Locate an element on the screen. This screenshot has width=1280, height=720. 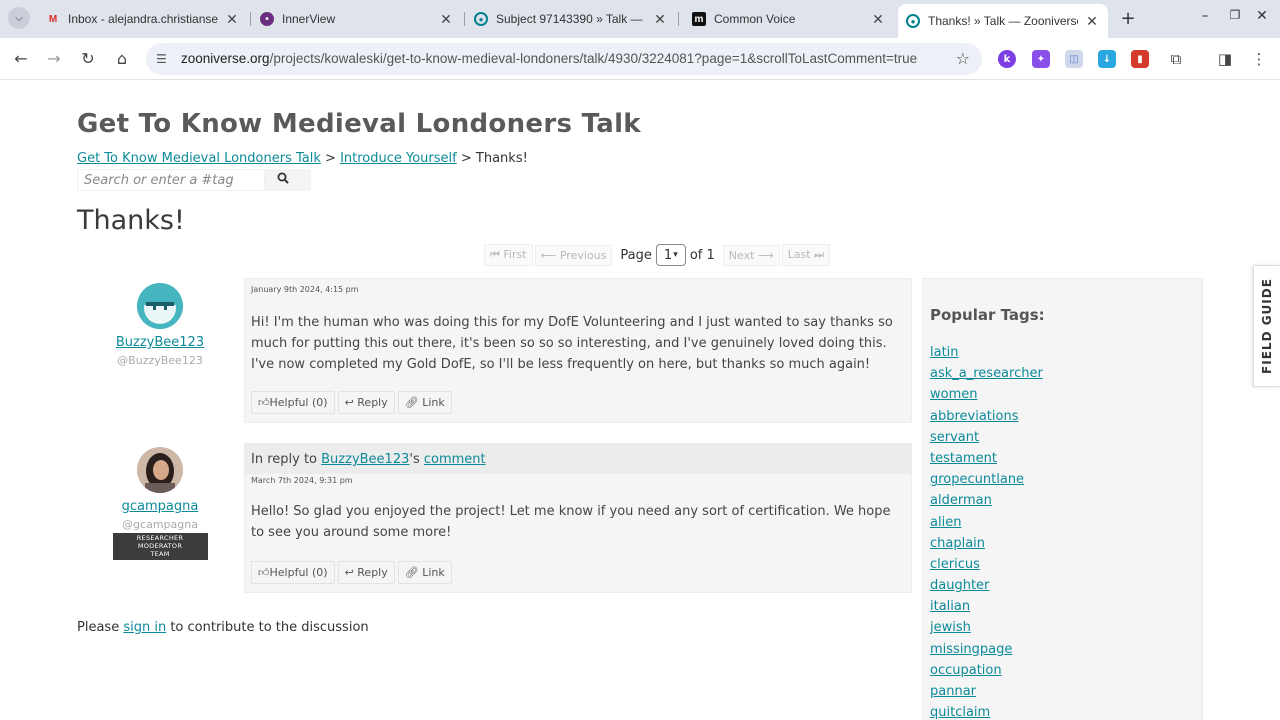
reload-icon: ↻ is located at coordinates (88, 59).